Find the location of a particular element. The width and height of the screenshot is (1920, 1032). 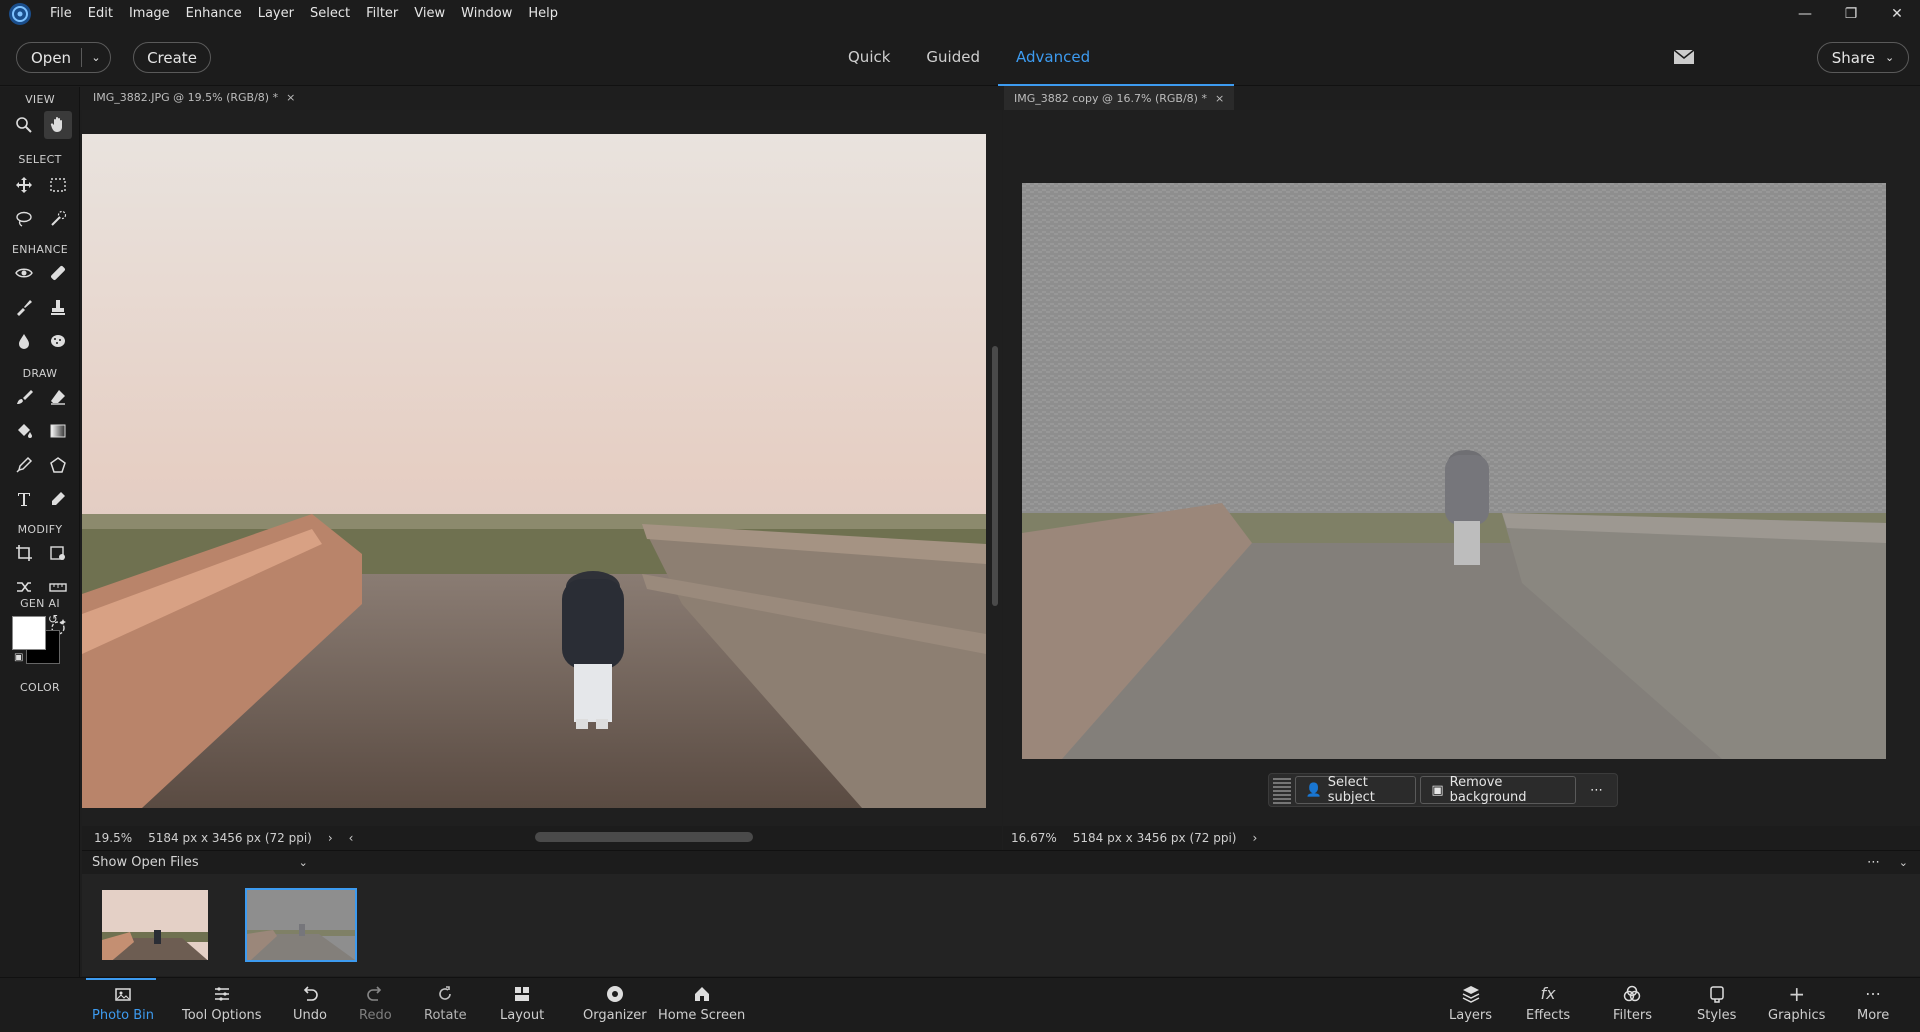

status-bar-2: 16.67% 5184 px x 3456 px (72 ppi) › is located at coordinates (1461, 838).